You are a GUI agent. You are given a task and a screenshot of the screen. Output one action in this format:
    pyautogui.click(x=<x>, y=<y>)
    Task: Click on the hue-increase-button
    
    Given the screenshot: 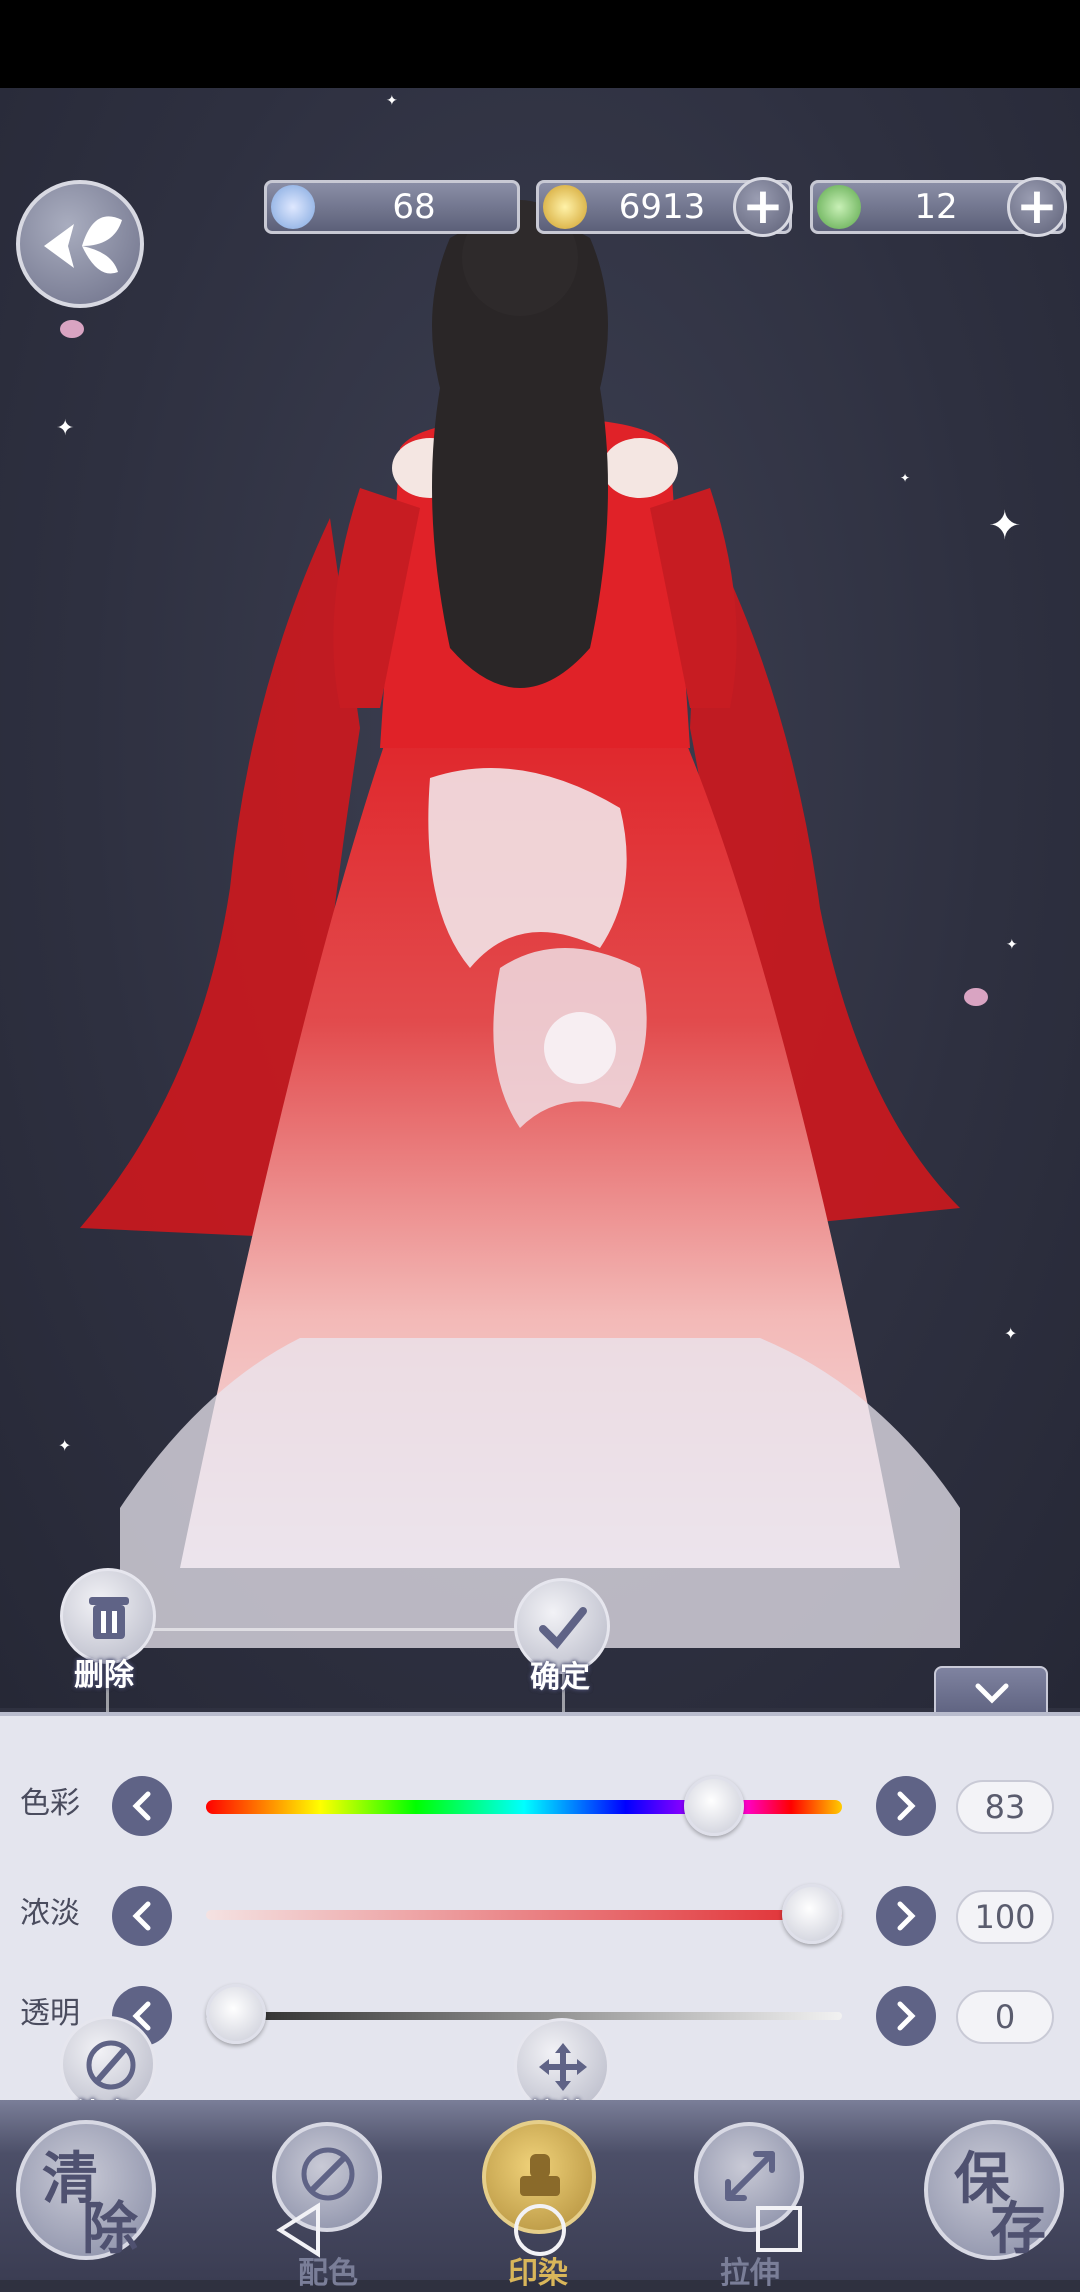 What is the action you would take?
    pyautogui.click(x=906, y=1806)
    